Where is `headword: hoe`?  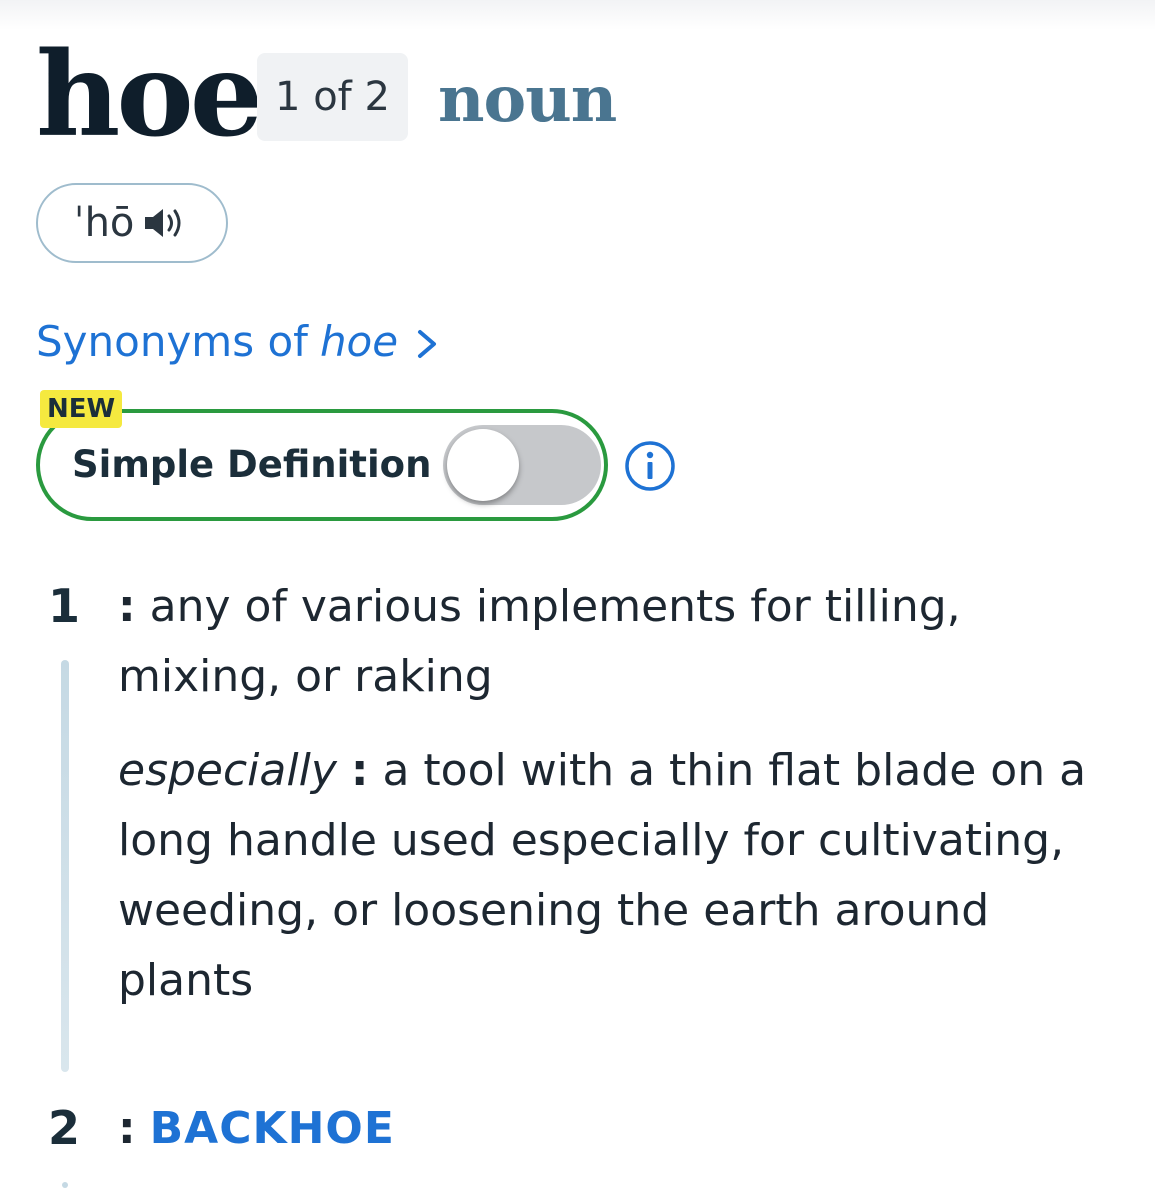
headword: hoe is located at coordinates (150, 95).